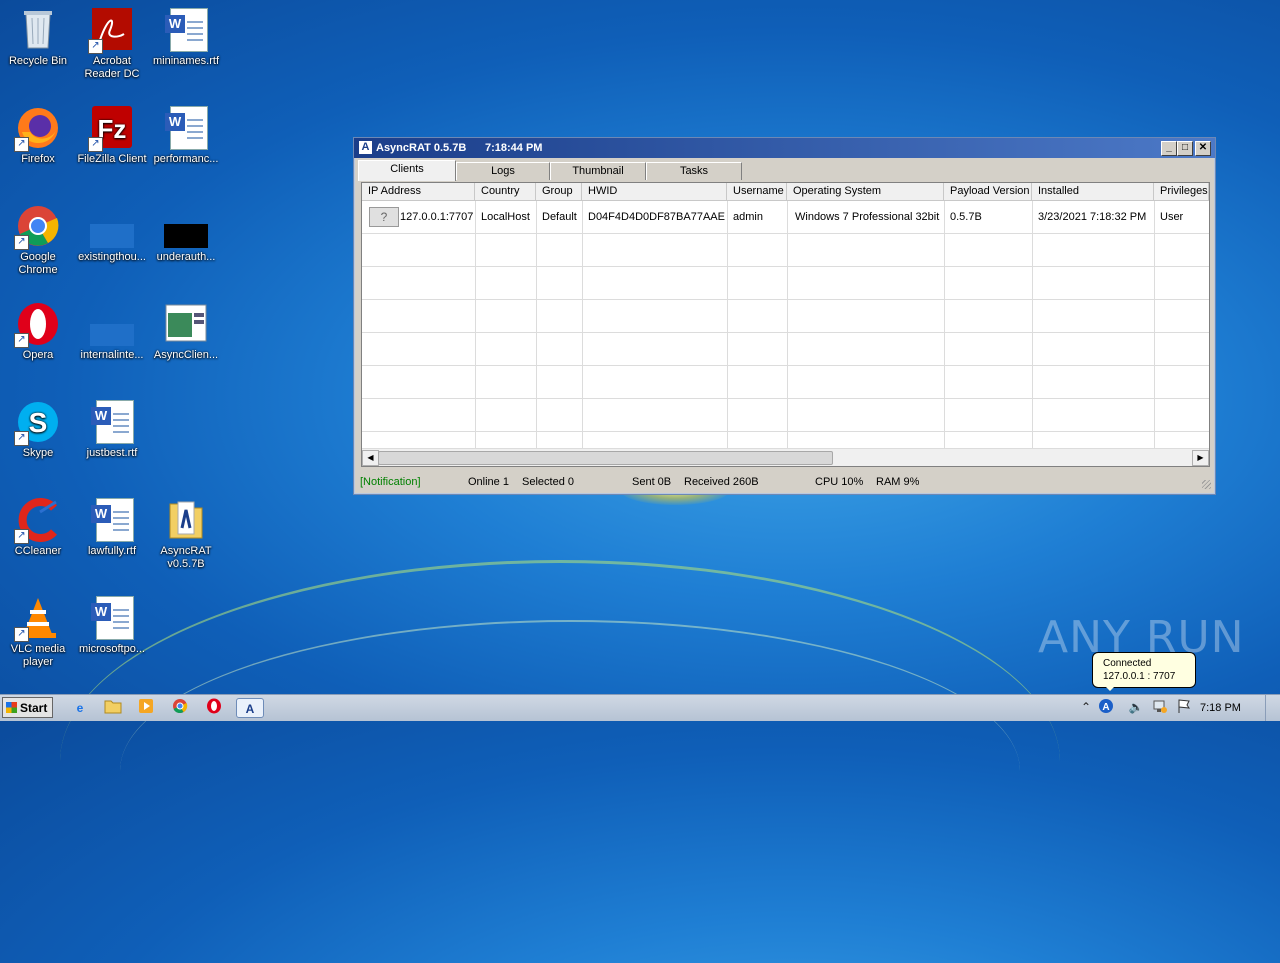 This screenshot has width=1280, height=963. I want to click on desktop-icon-mininames: W mininames.rtf, so click(186, 38).